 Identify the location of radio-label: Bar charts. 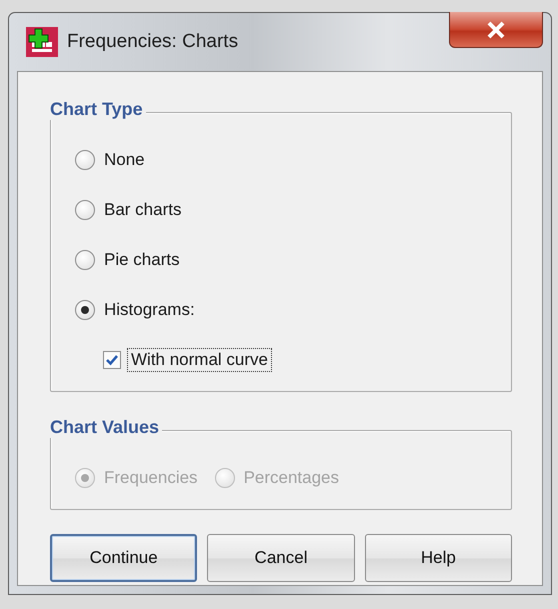
(142, 210).